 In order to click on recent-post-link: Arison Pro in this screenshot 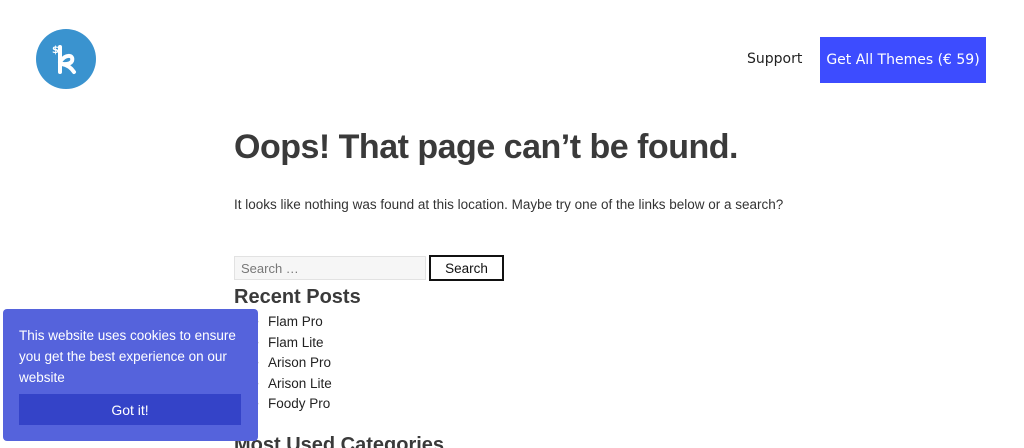, I will do `click(293, 363)`.